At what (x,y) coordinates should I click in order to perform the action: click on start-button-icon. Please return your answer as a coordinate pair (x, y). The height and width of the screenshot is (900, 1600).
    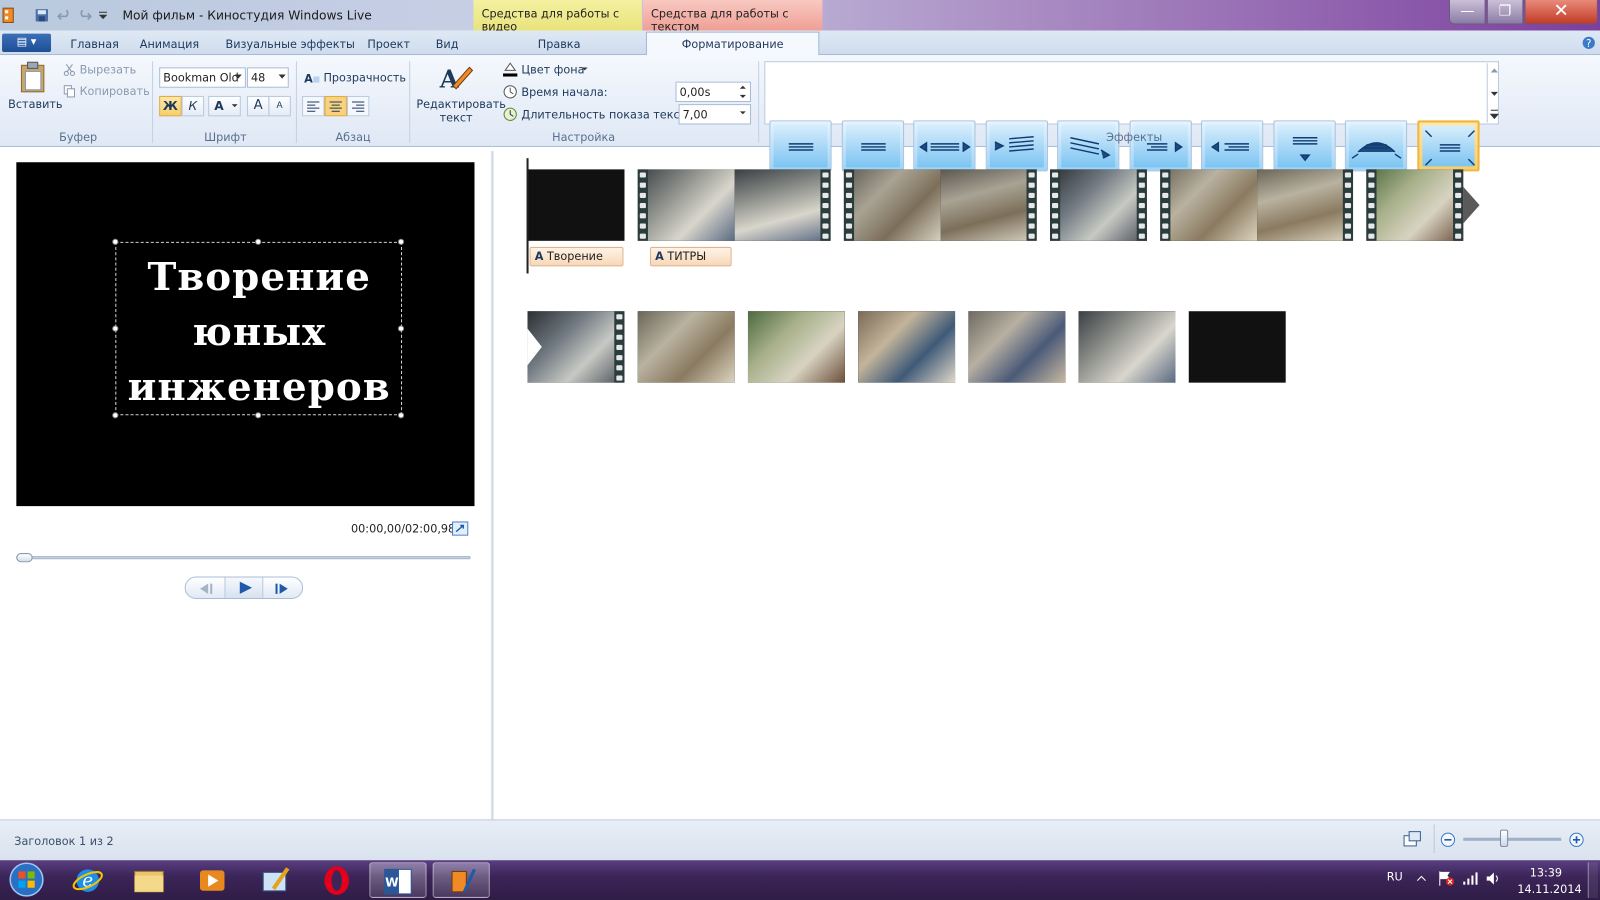
    Looking at the image, I should click on (25, 880).